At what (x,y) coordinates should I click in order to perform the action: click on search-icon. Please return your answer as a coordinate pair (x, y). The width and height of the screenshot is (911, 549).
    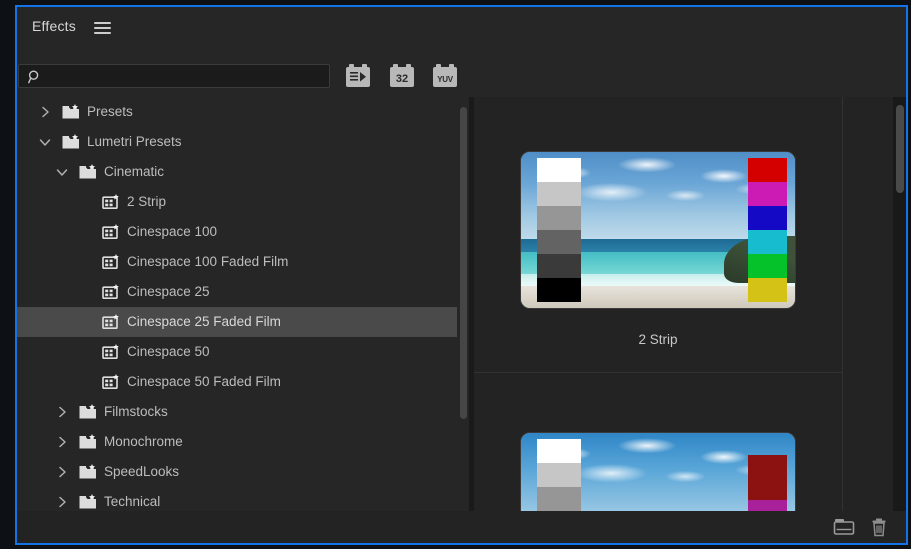
    Looking at the image, I should click on (33, 77).